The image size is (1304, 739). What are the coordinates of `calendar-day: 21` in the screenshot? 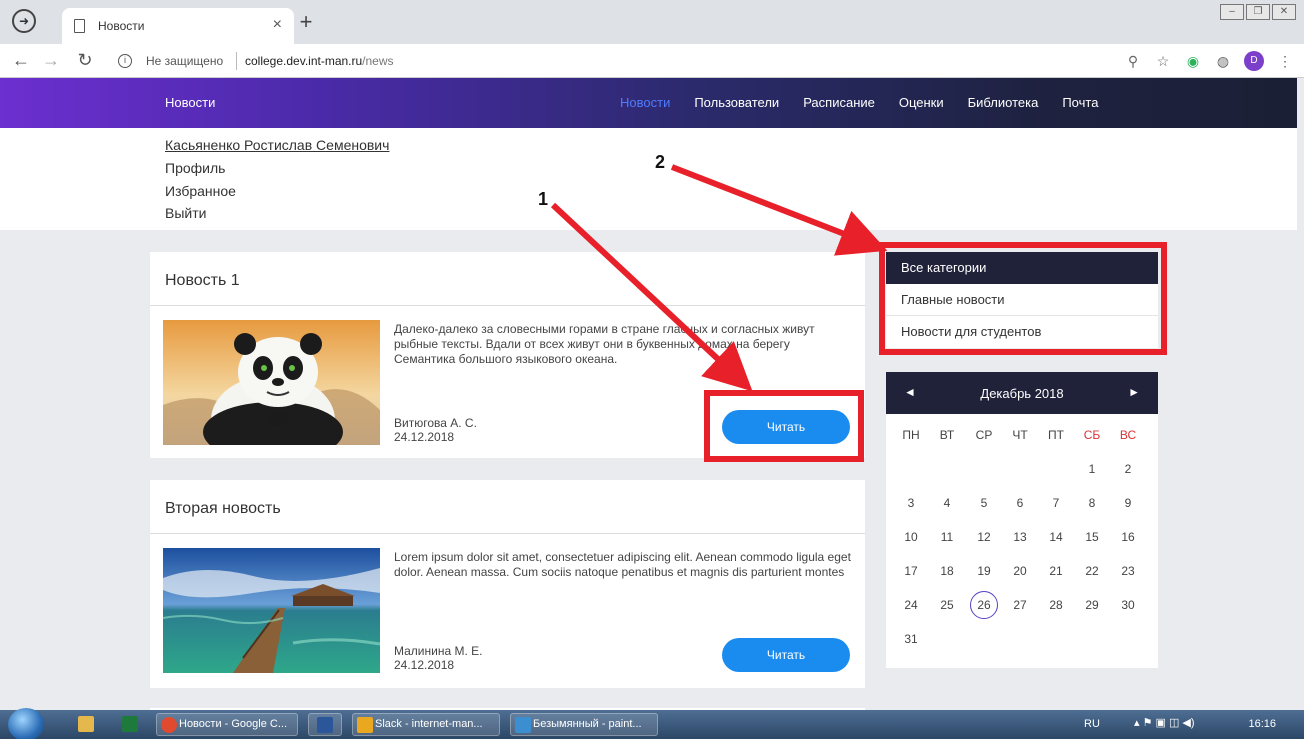 It's located at (1056, 571).